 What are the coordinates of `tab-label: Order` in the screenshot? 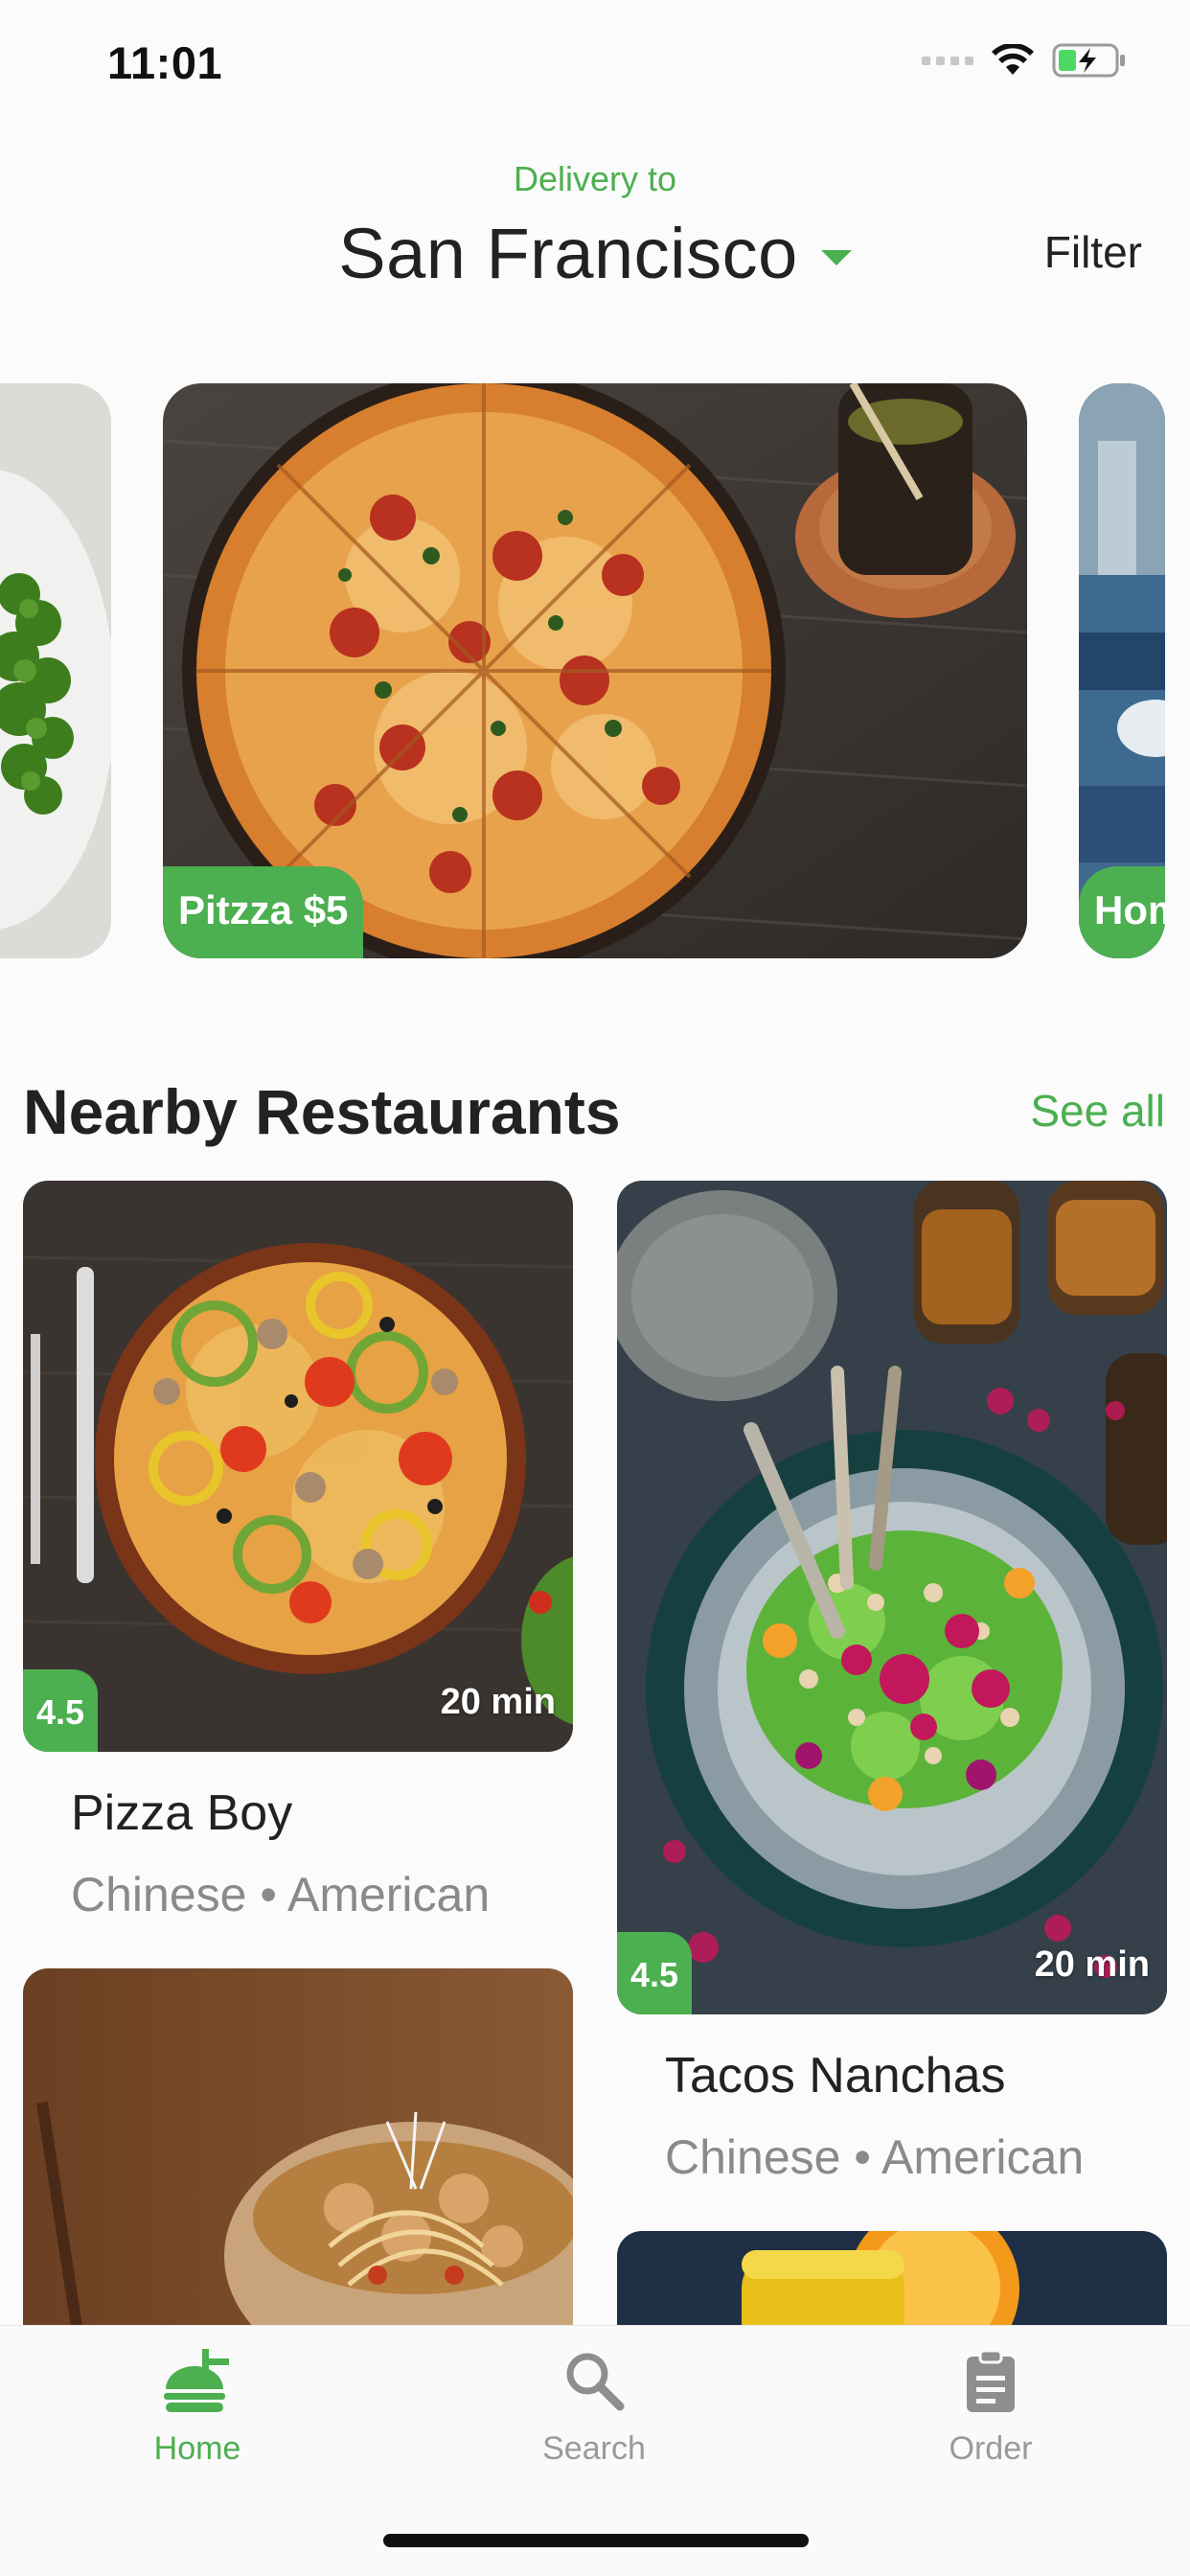 It's located at (991, 2448).